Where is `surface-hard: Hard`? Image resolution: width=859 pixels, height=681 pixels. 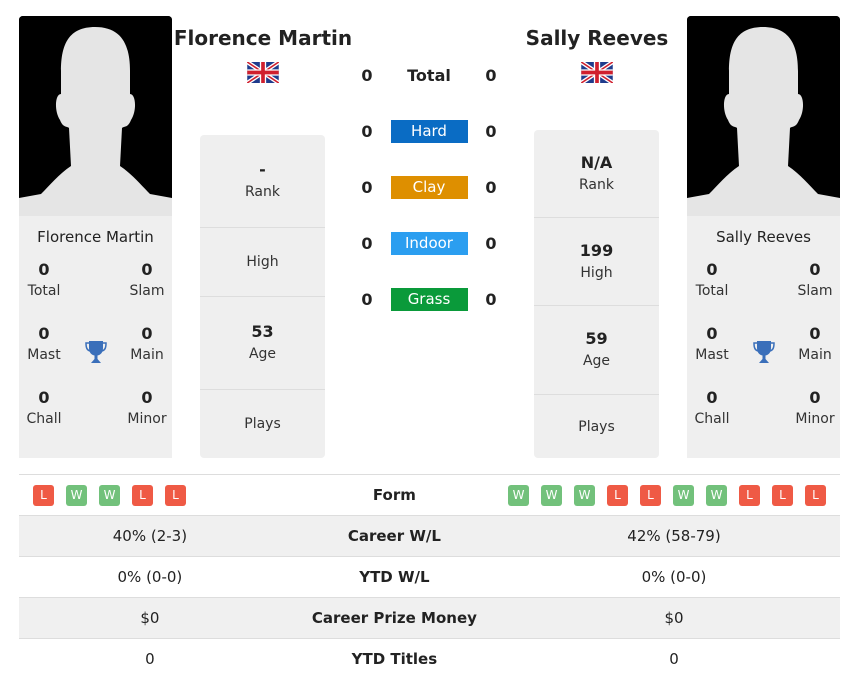
surface-hard: Hard is located at coordinates (429, 131).